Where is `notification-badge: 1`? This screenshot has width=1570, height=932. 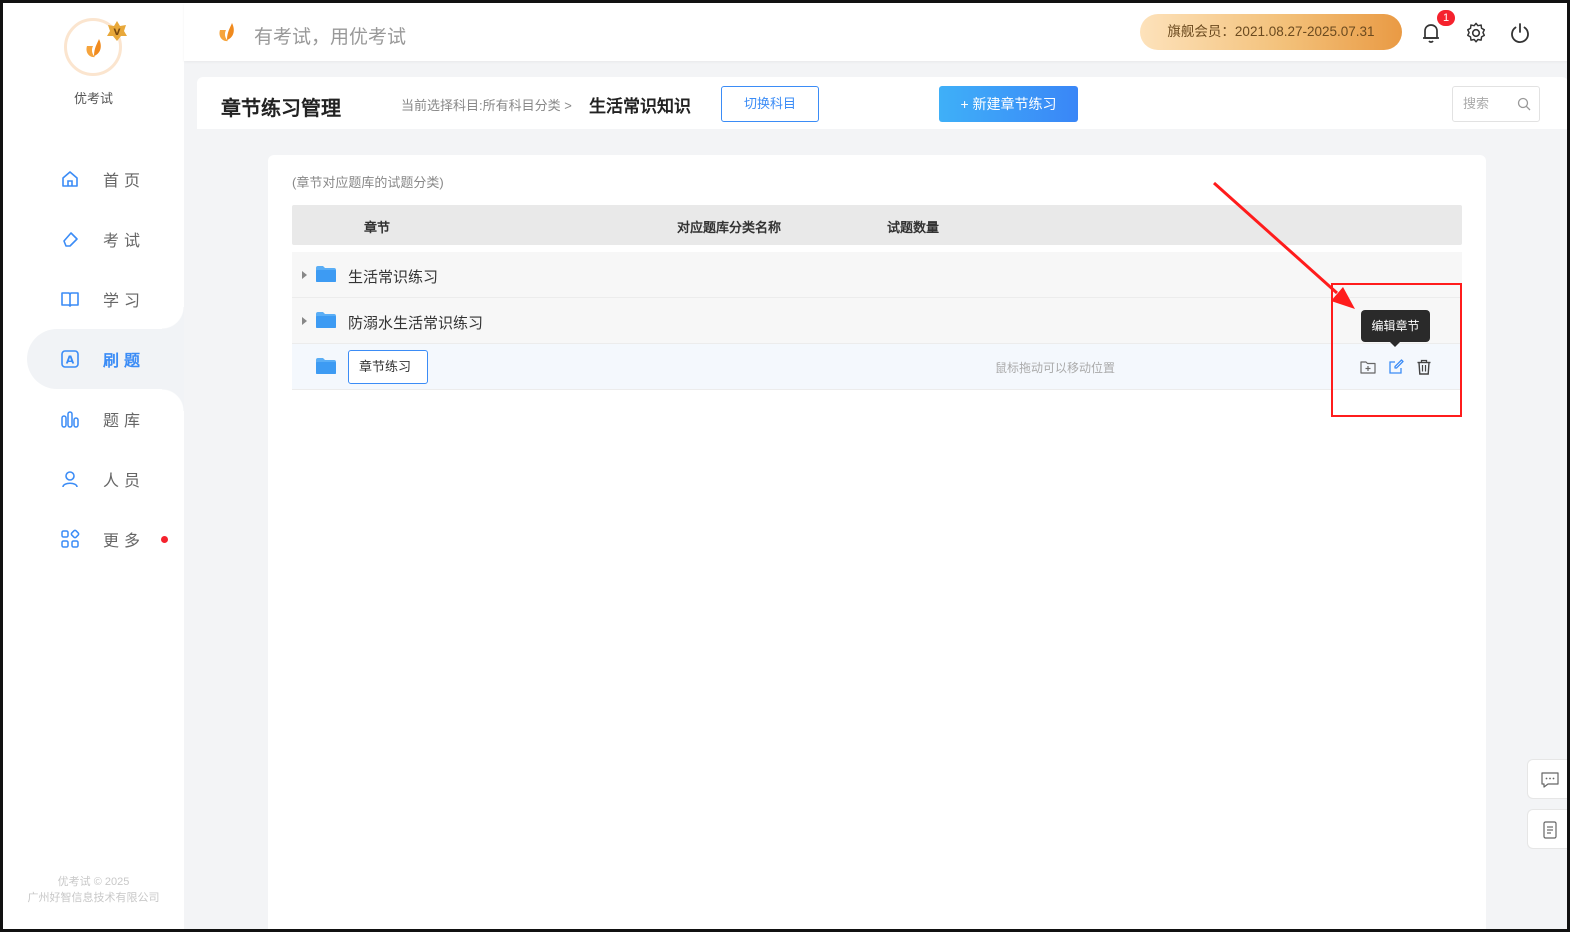
notification-badge: 1 is located at coordinates (1446, 18).